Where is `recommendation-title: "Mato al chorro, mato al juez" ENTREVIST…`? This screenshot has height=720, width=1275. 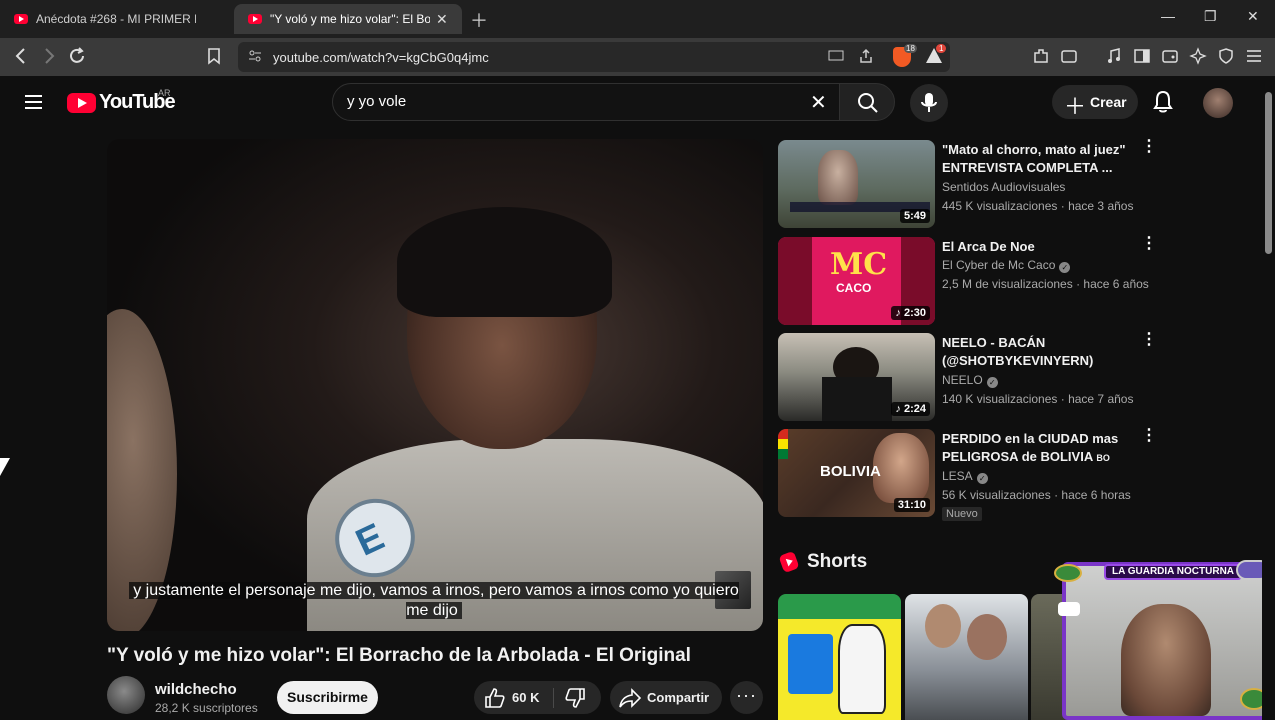 recommendation-title: "Mato al chorro, mato al juez" ENTREVIST… is located at coordinates (1037, 159).